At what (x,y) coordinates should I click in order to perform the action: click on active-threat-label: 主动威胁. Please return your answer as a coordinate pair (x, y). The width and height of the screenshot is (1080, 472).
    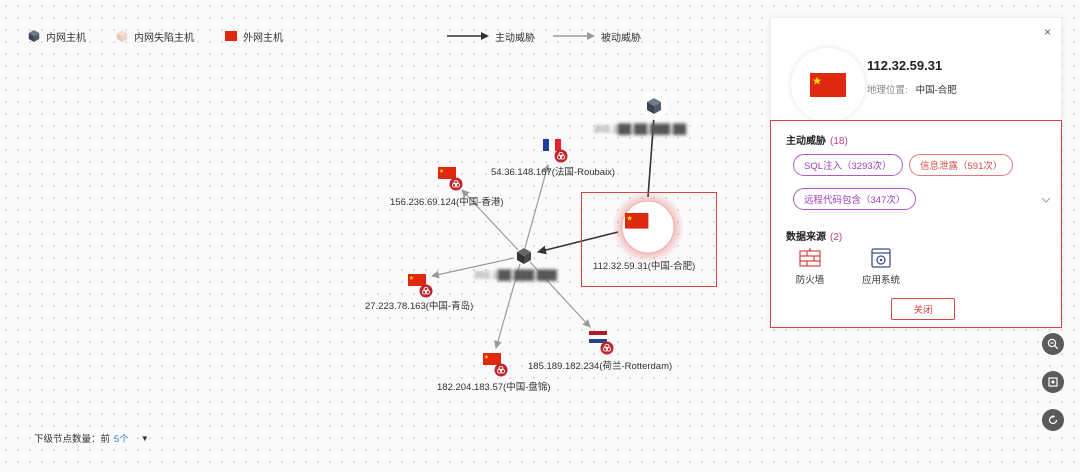
    Looking at the image, I should click on (806, 141).